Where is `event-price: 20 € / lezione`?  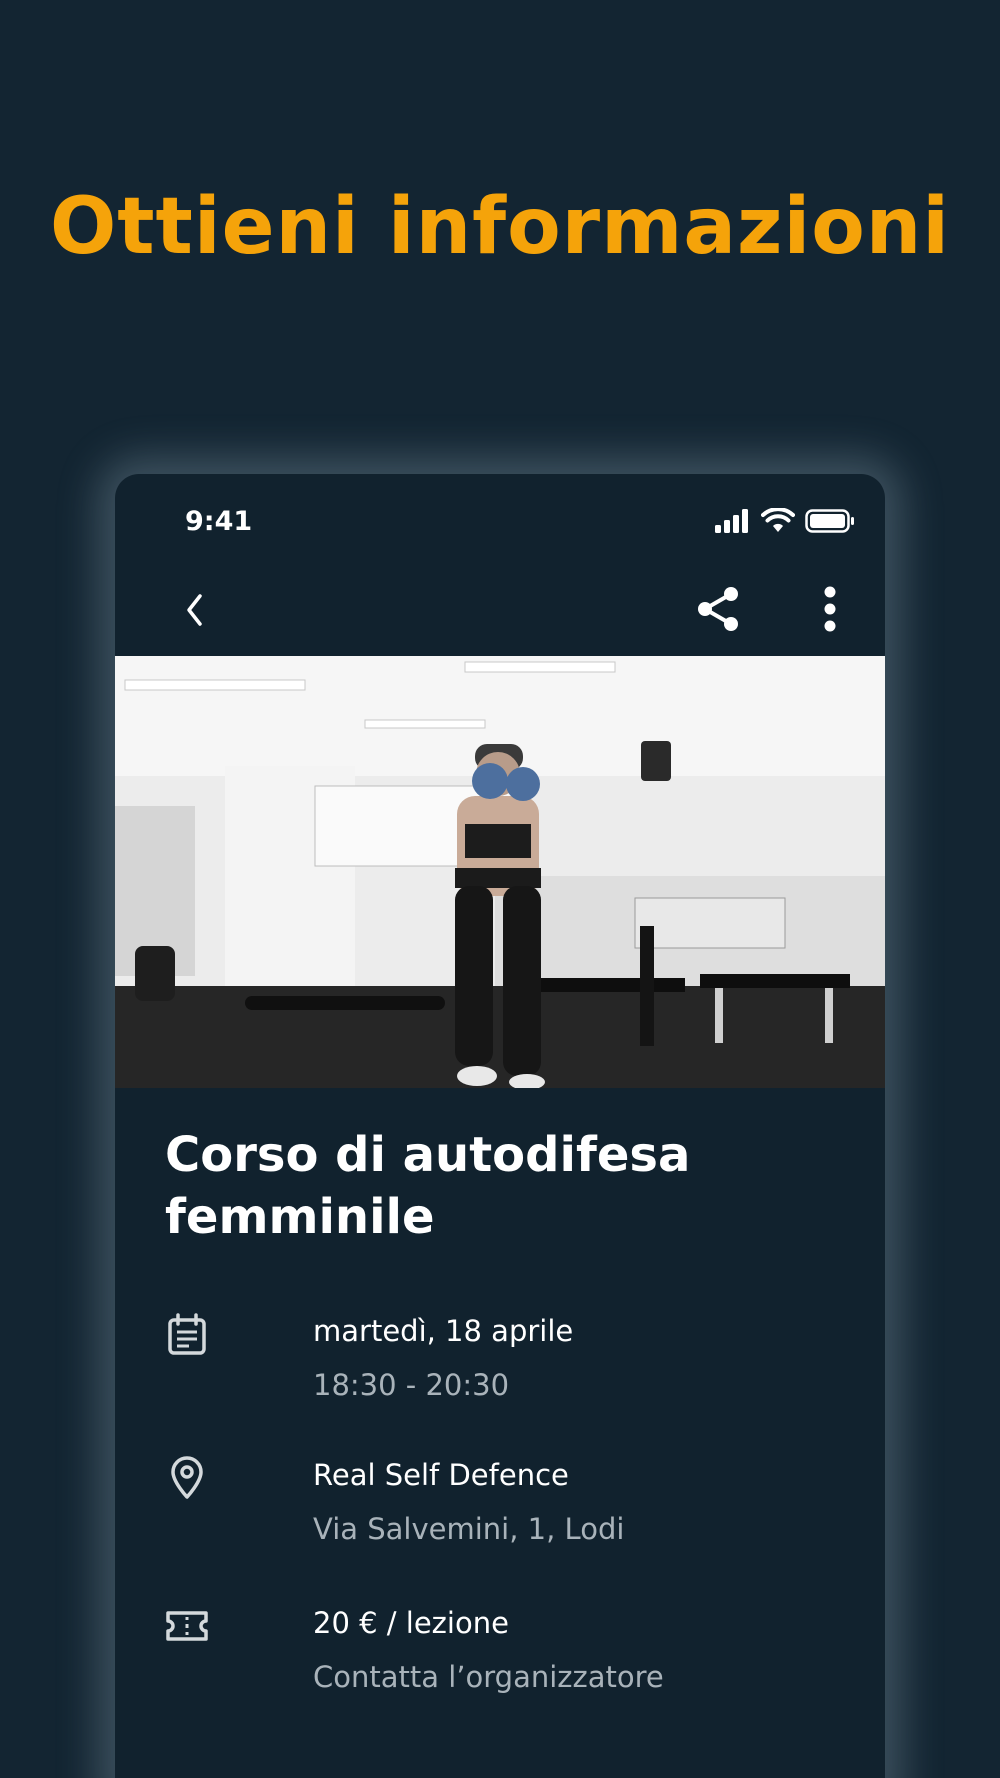 event-price: 20 € / lezione is located at coordinates (411, 1623).